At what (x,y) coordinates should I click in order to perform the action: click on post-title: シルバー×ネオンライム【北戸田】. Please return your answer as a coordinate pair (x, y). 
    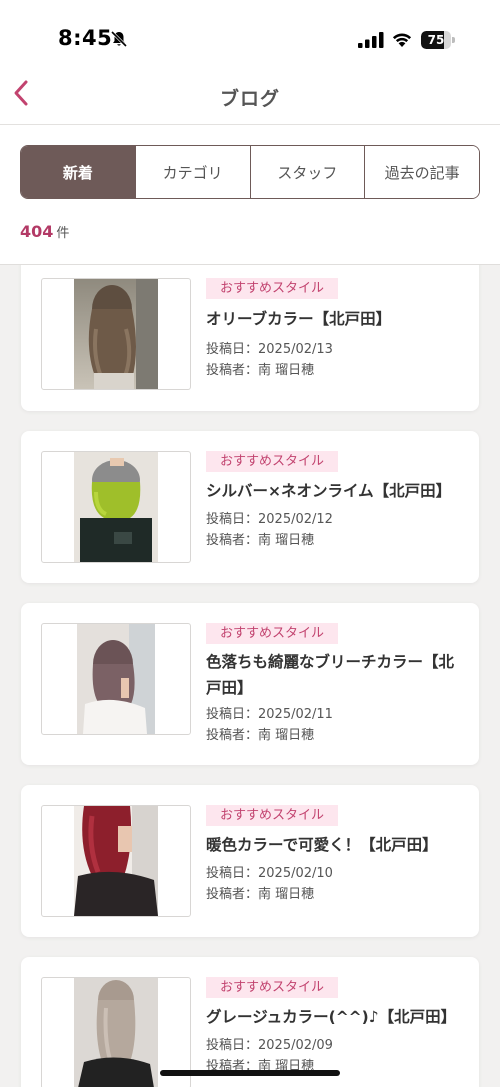
    Looking at the image, I should click on (335, 491).